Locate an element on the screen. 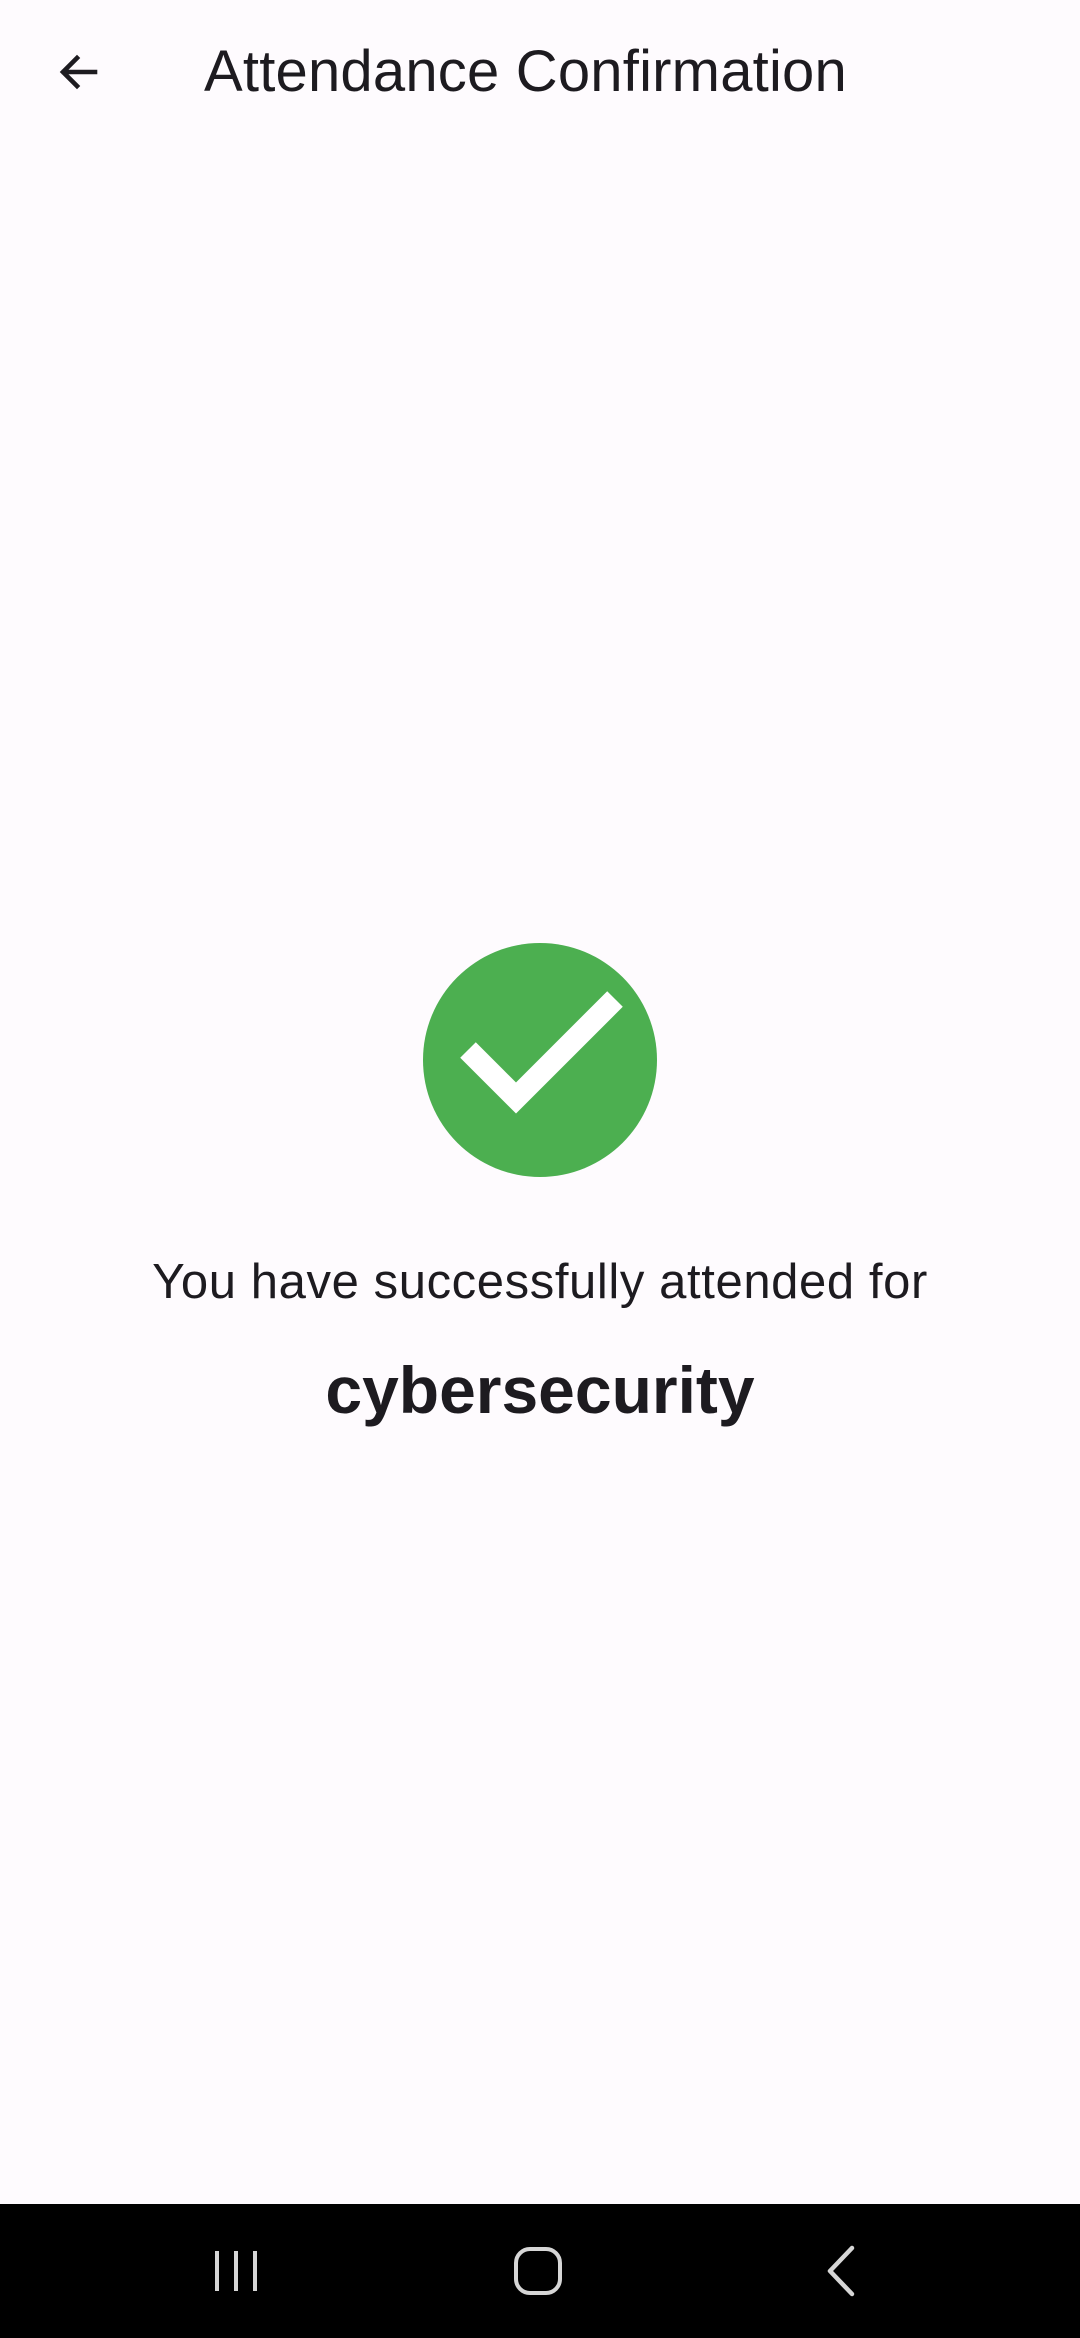  page-title: Attendance Confirmation is located at coordinates (525, 71).